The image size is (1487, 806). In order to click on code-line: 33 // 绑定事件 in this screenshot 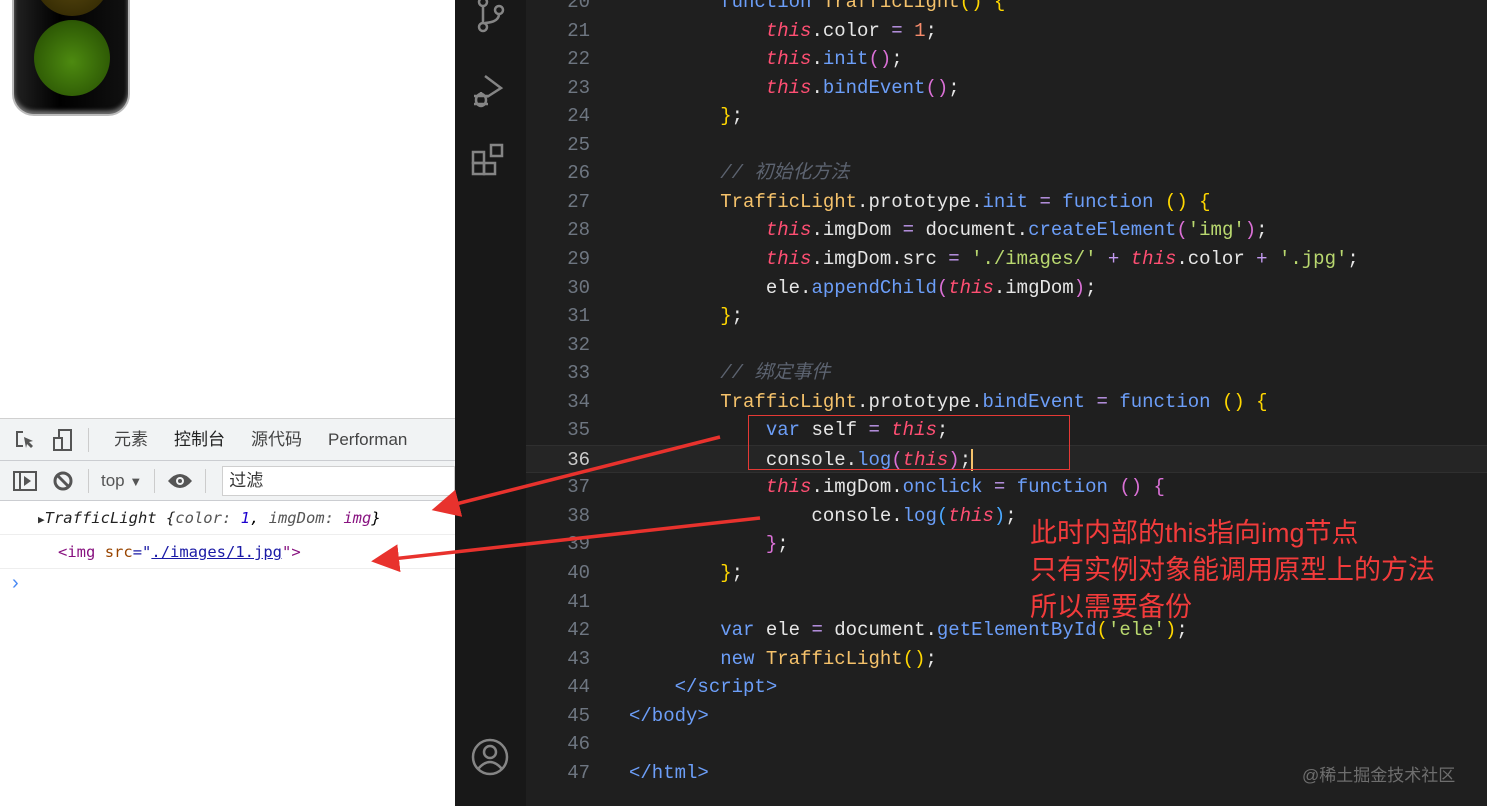, I will do `click(1006, 373)`.